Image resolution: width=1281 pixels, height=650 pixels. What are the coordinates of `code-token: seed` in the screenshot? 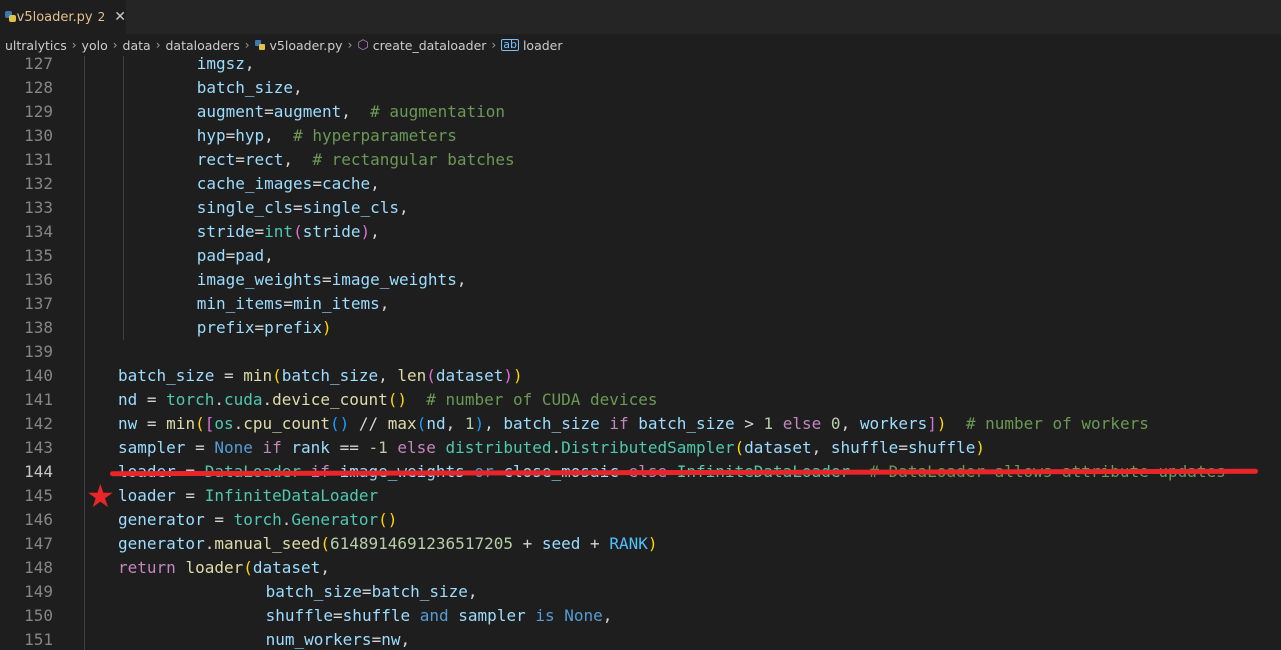 It's located at (561, 543).